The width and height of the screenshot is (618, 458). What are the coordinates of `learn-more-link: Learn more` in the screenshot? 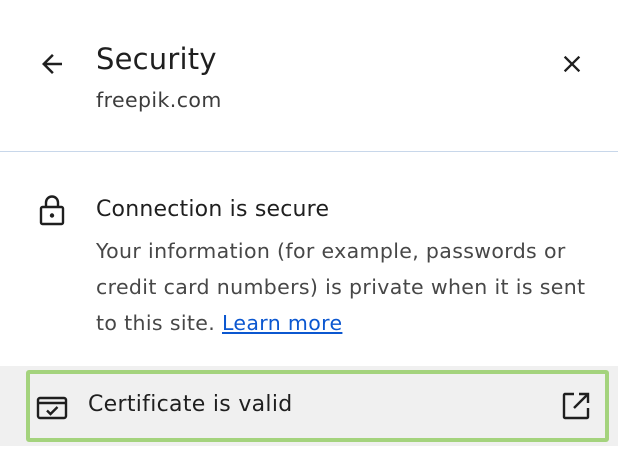 It's located at (282, 323).